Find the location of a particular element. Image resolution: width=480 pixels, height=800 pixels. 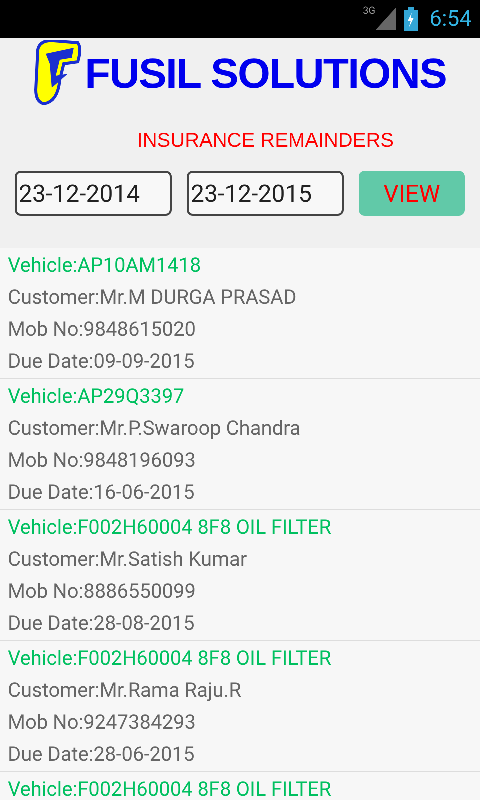

from-date-field: 23-12-2014 is located at coordinates (93, 193).